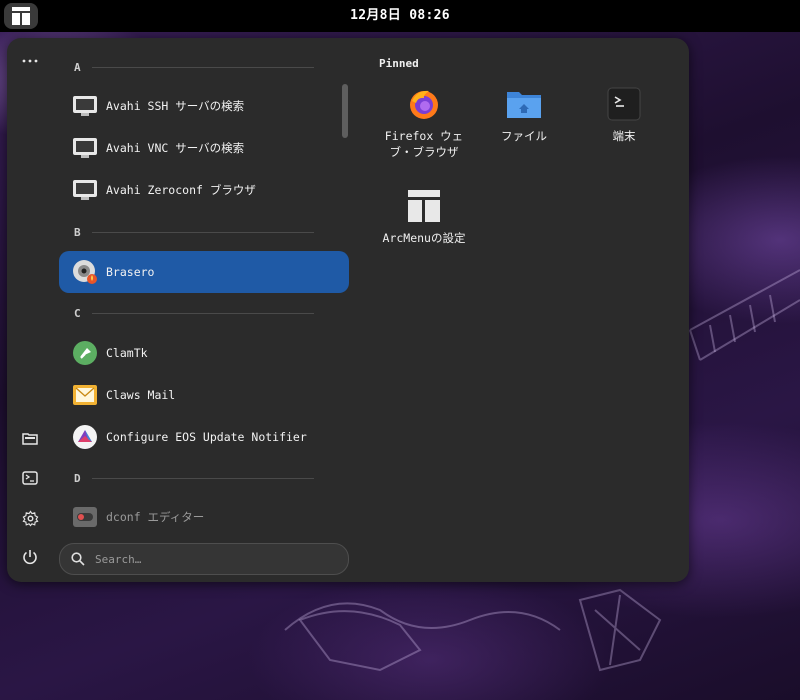 Image resolution: width=800 pixels, height=700 pixels. I want to click on settings-gear-icon, so click(30, 518).